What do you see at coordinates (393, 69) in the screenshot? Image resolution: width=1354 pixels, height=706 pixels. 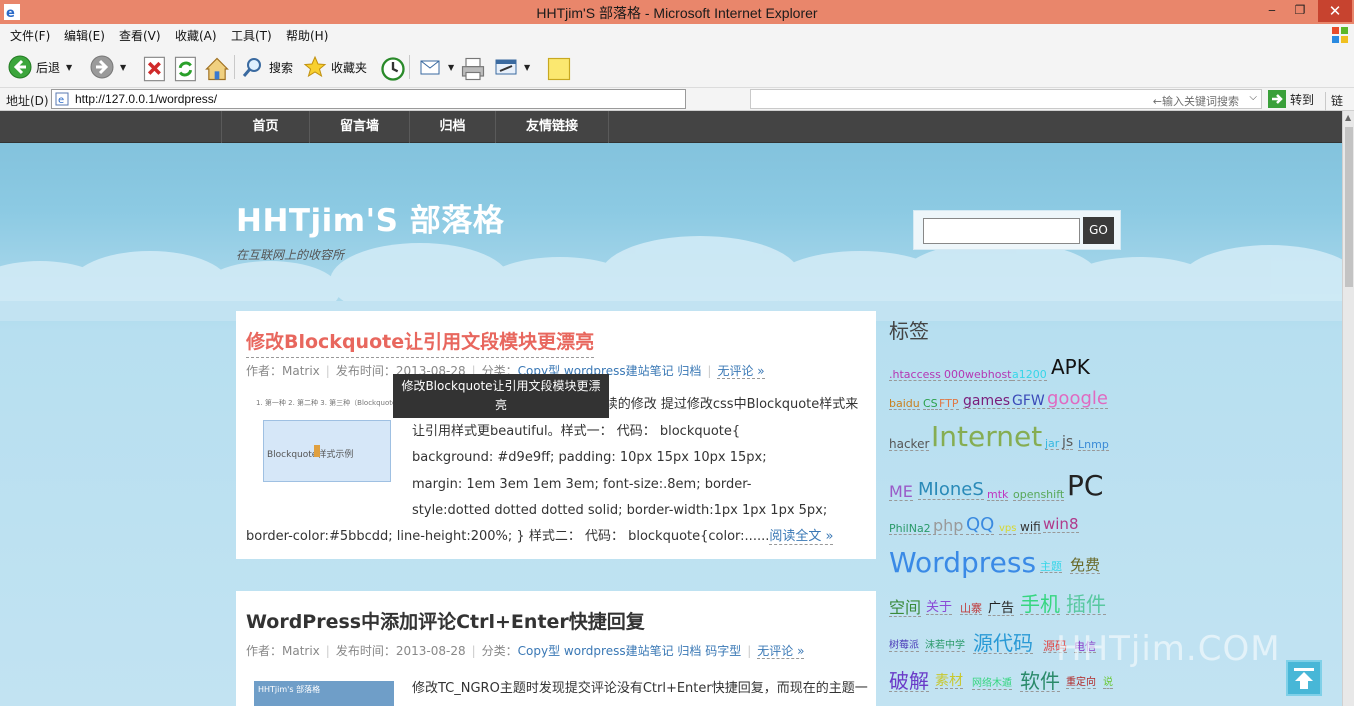 I see `history-icon` at bounding box center [393, 69].